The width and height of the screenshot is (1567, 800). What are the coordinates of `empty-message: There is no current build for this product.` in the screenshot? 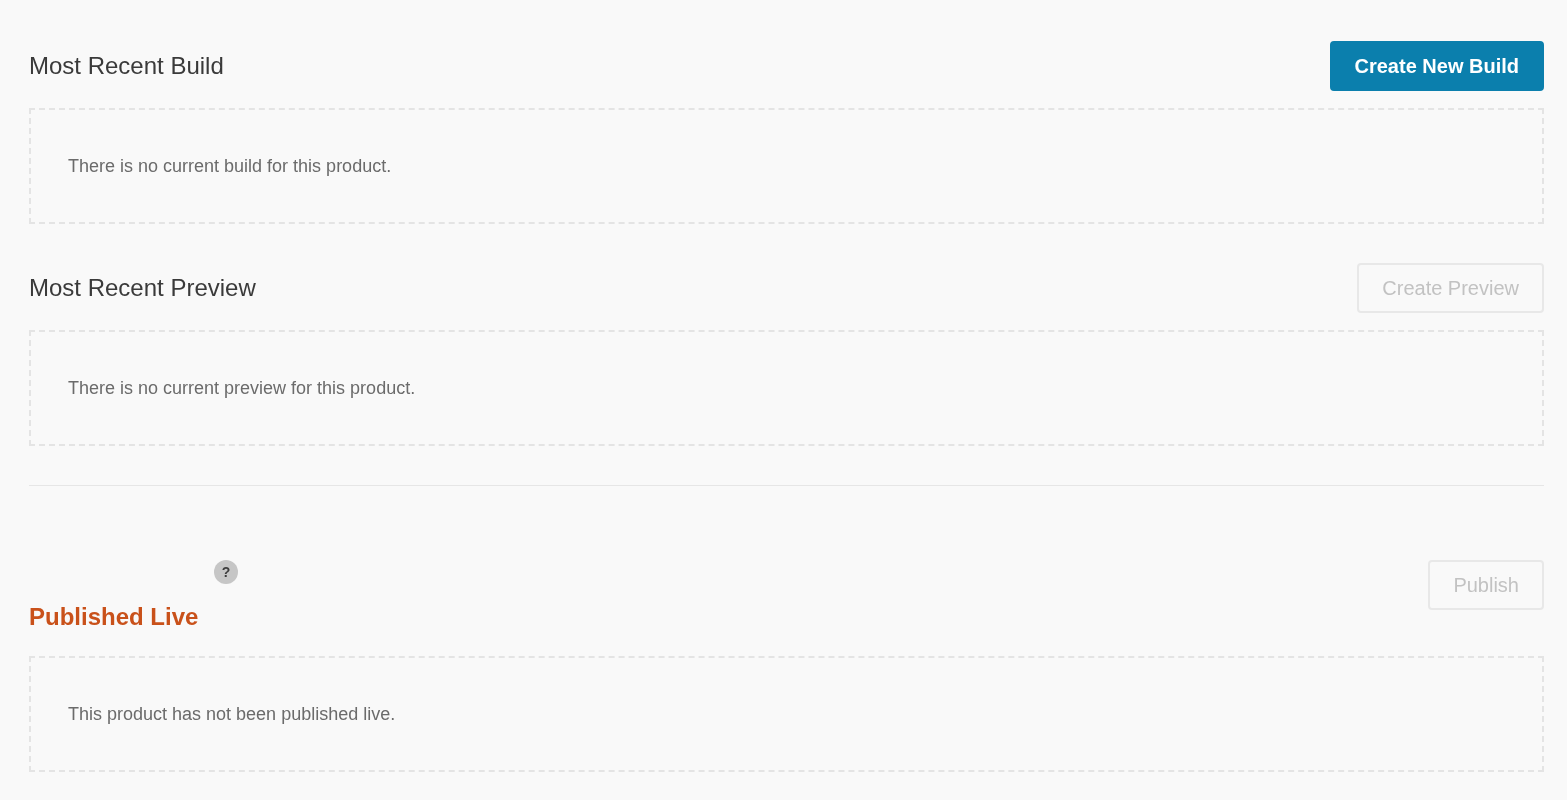 It's located at (230, 166).